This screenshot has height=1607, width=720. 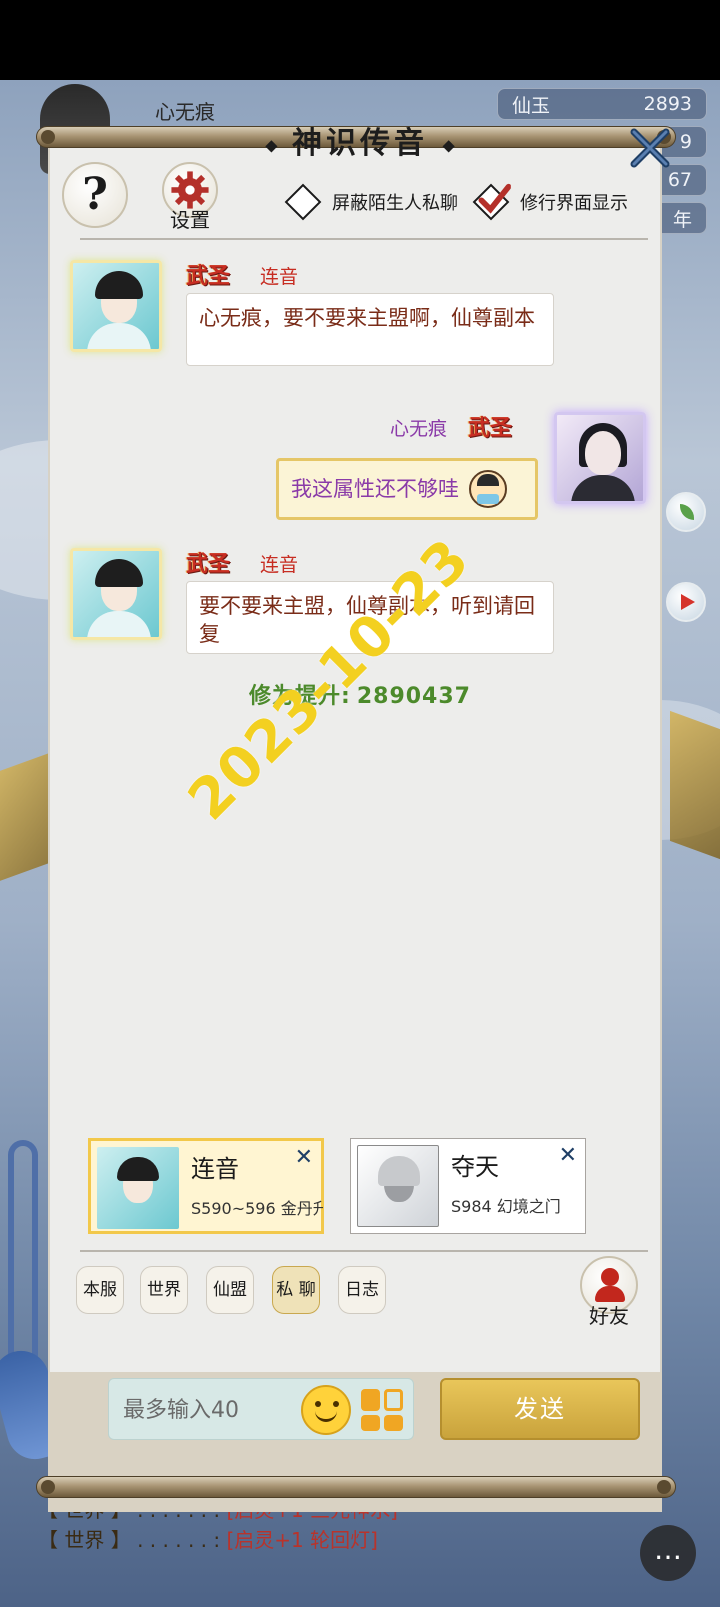 I want to click on dialog-title-text: 神识传音, so click(x=360, y=143).